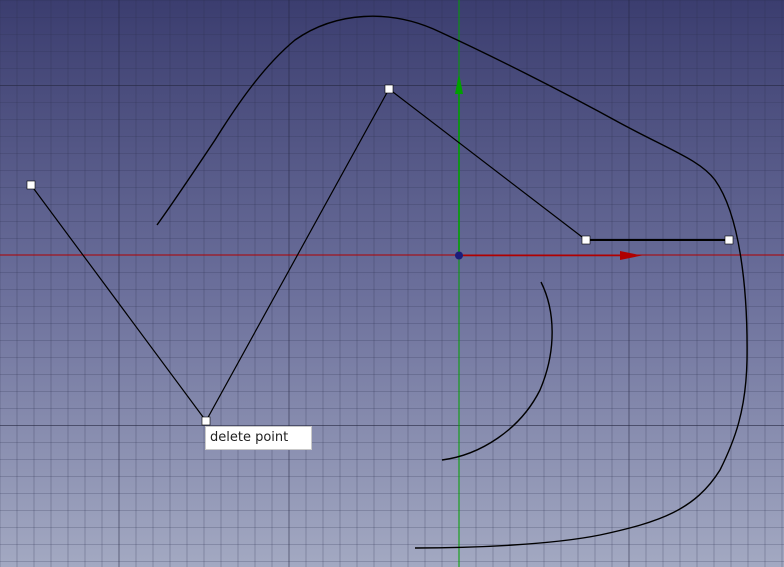 This screenshot has height=567, width=784. Describe the element at coordinates (459, 255) in the screenshot. I see `origin-point-icon` at that location.